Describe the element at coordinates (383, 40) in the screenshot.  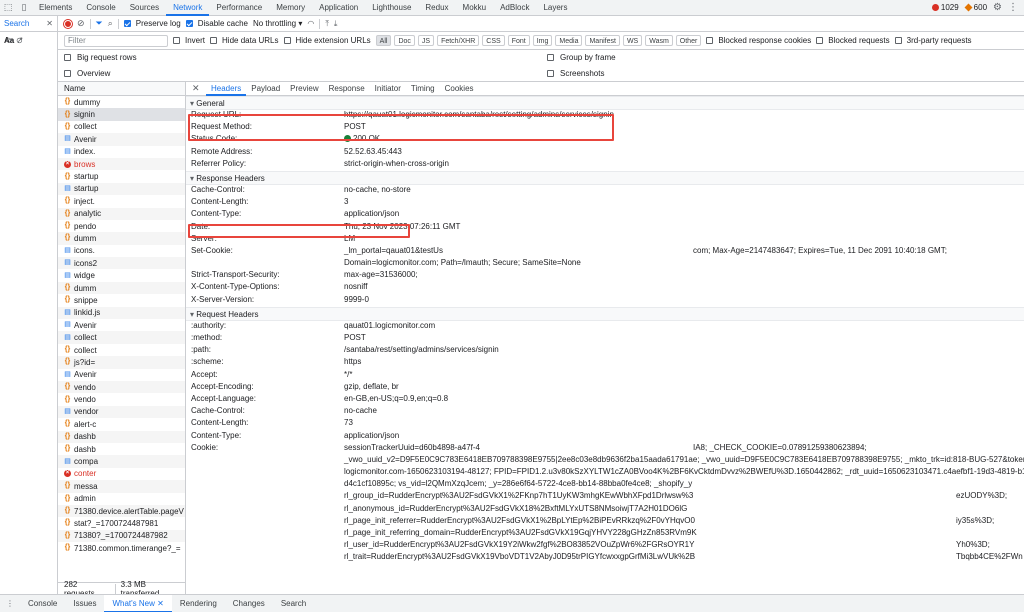
I see `filter-all: All` at that location.